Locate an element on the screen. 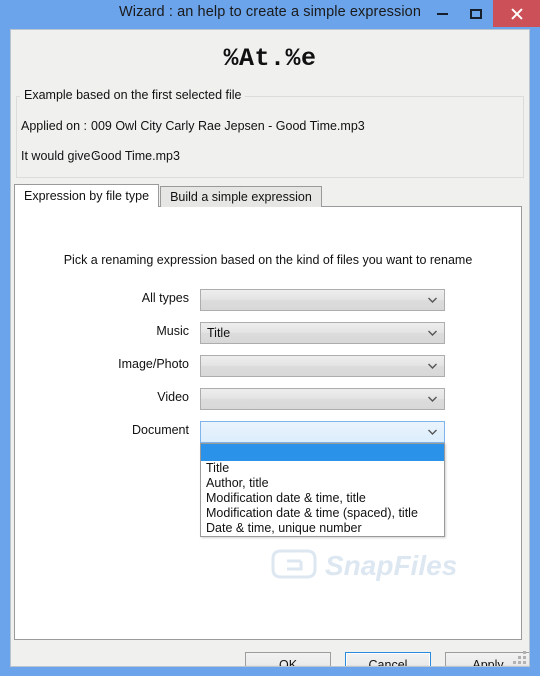 Image resolution: width=540 pixels, height=676 pixels. combo-label-image-photo: Image/Photo is located at coordinates (153, 364).